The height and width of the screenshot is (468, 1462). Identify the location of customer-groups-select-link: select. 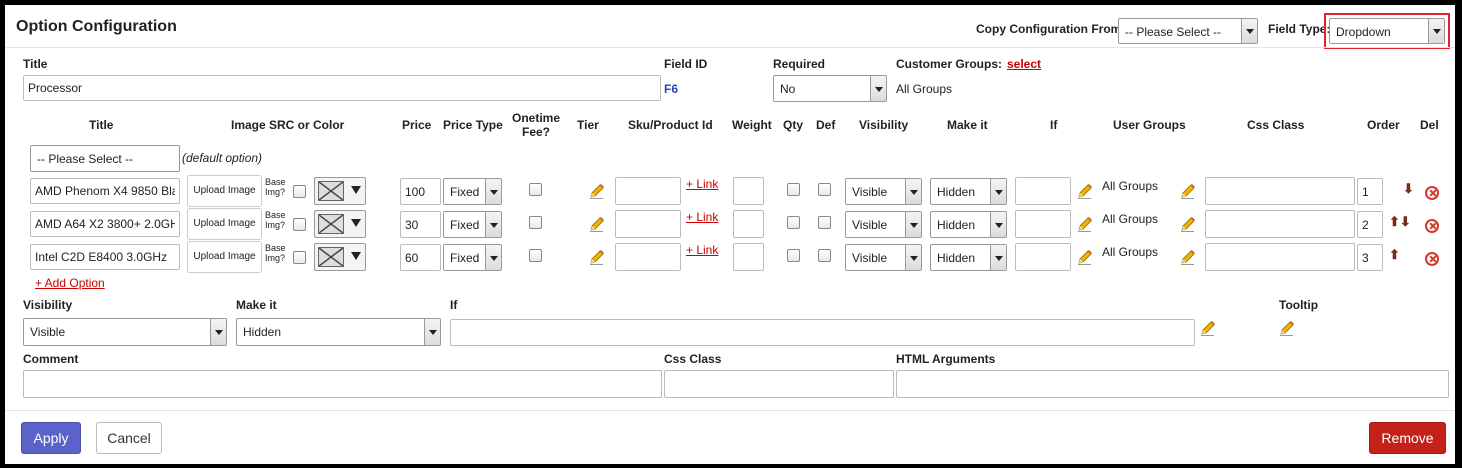
(1024, 64).